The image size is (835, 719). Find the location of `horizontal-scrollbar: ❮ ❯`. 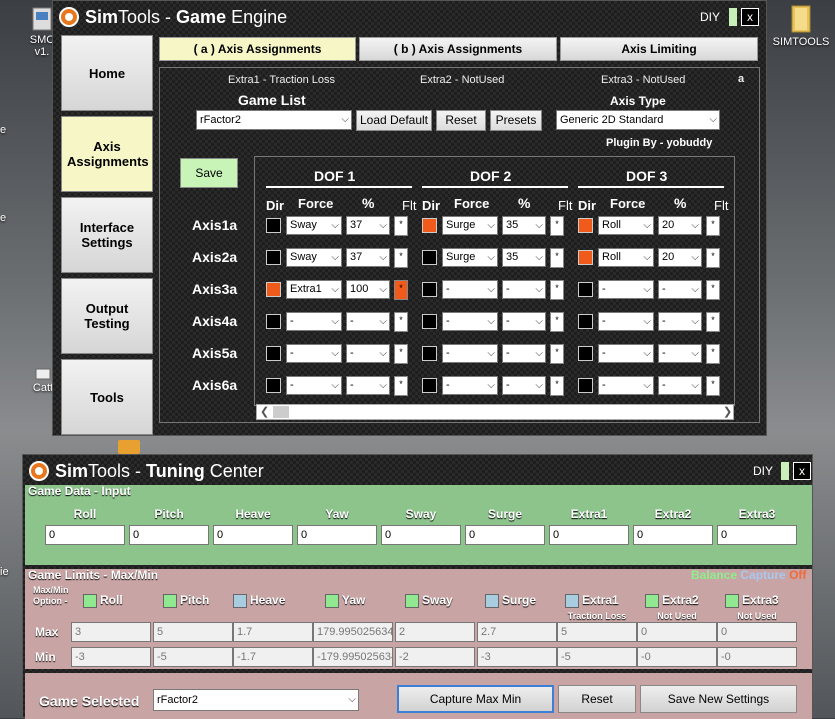

horizontal-scrollbar: ❮ ❯ is located at coordinates (495, 412).